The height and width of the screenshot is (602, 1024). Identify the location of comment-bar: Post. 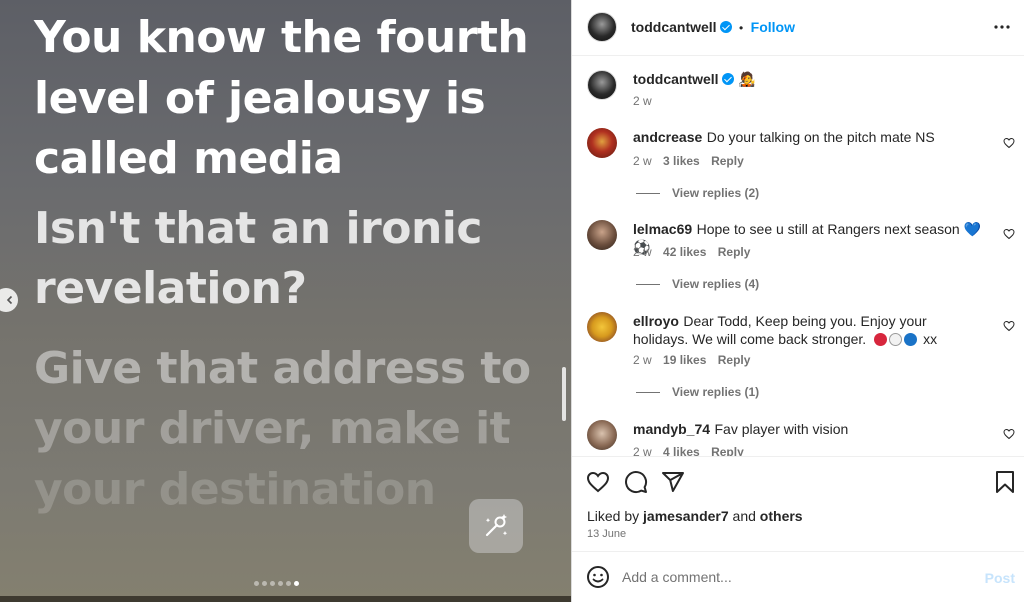
(798, 576).